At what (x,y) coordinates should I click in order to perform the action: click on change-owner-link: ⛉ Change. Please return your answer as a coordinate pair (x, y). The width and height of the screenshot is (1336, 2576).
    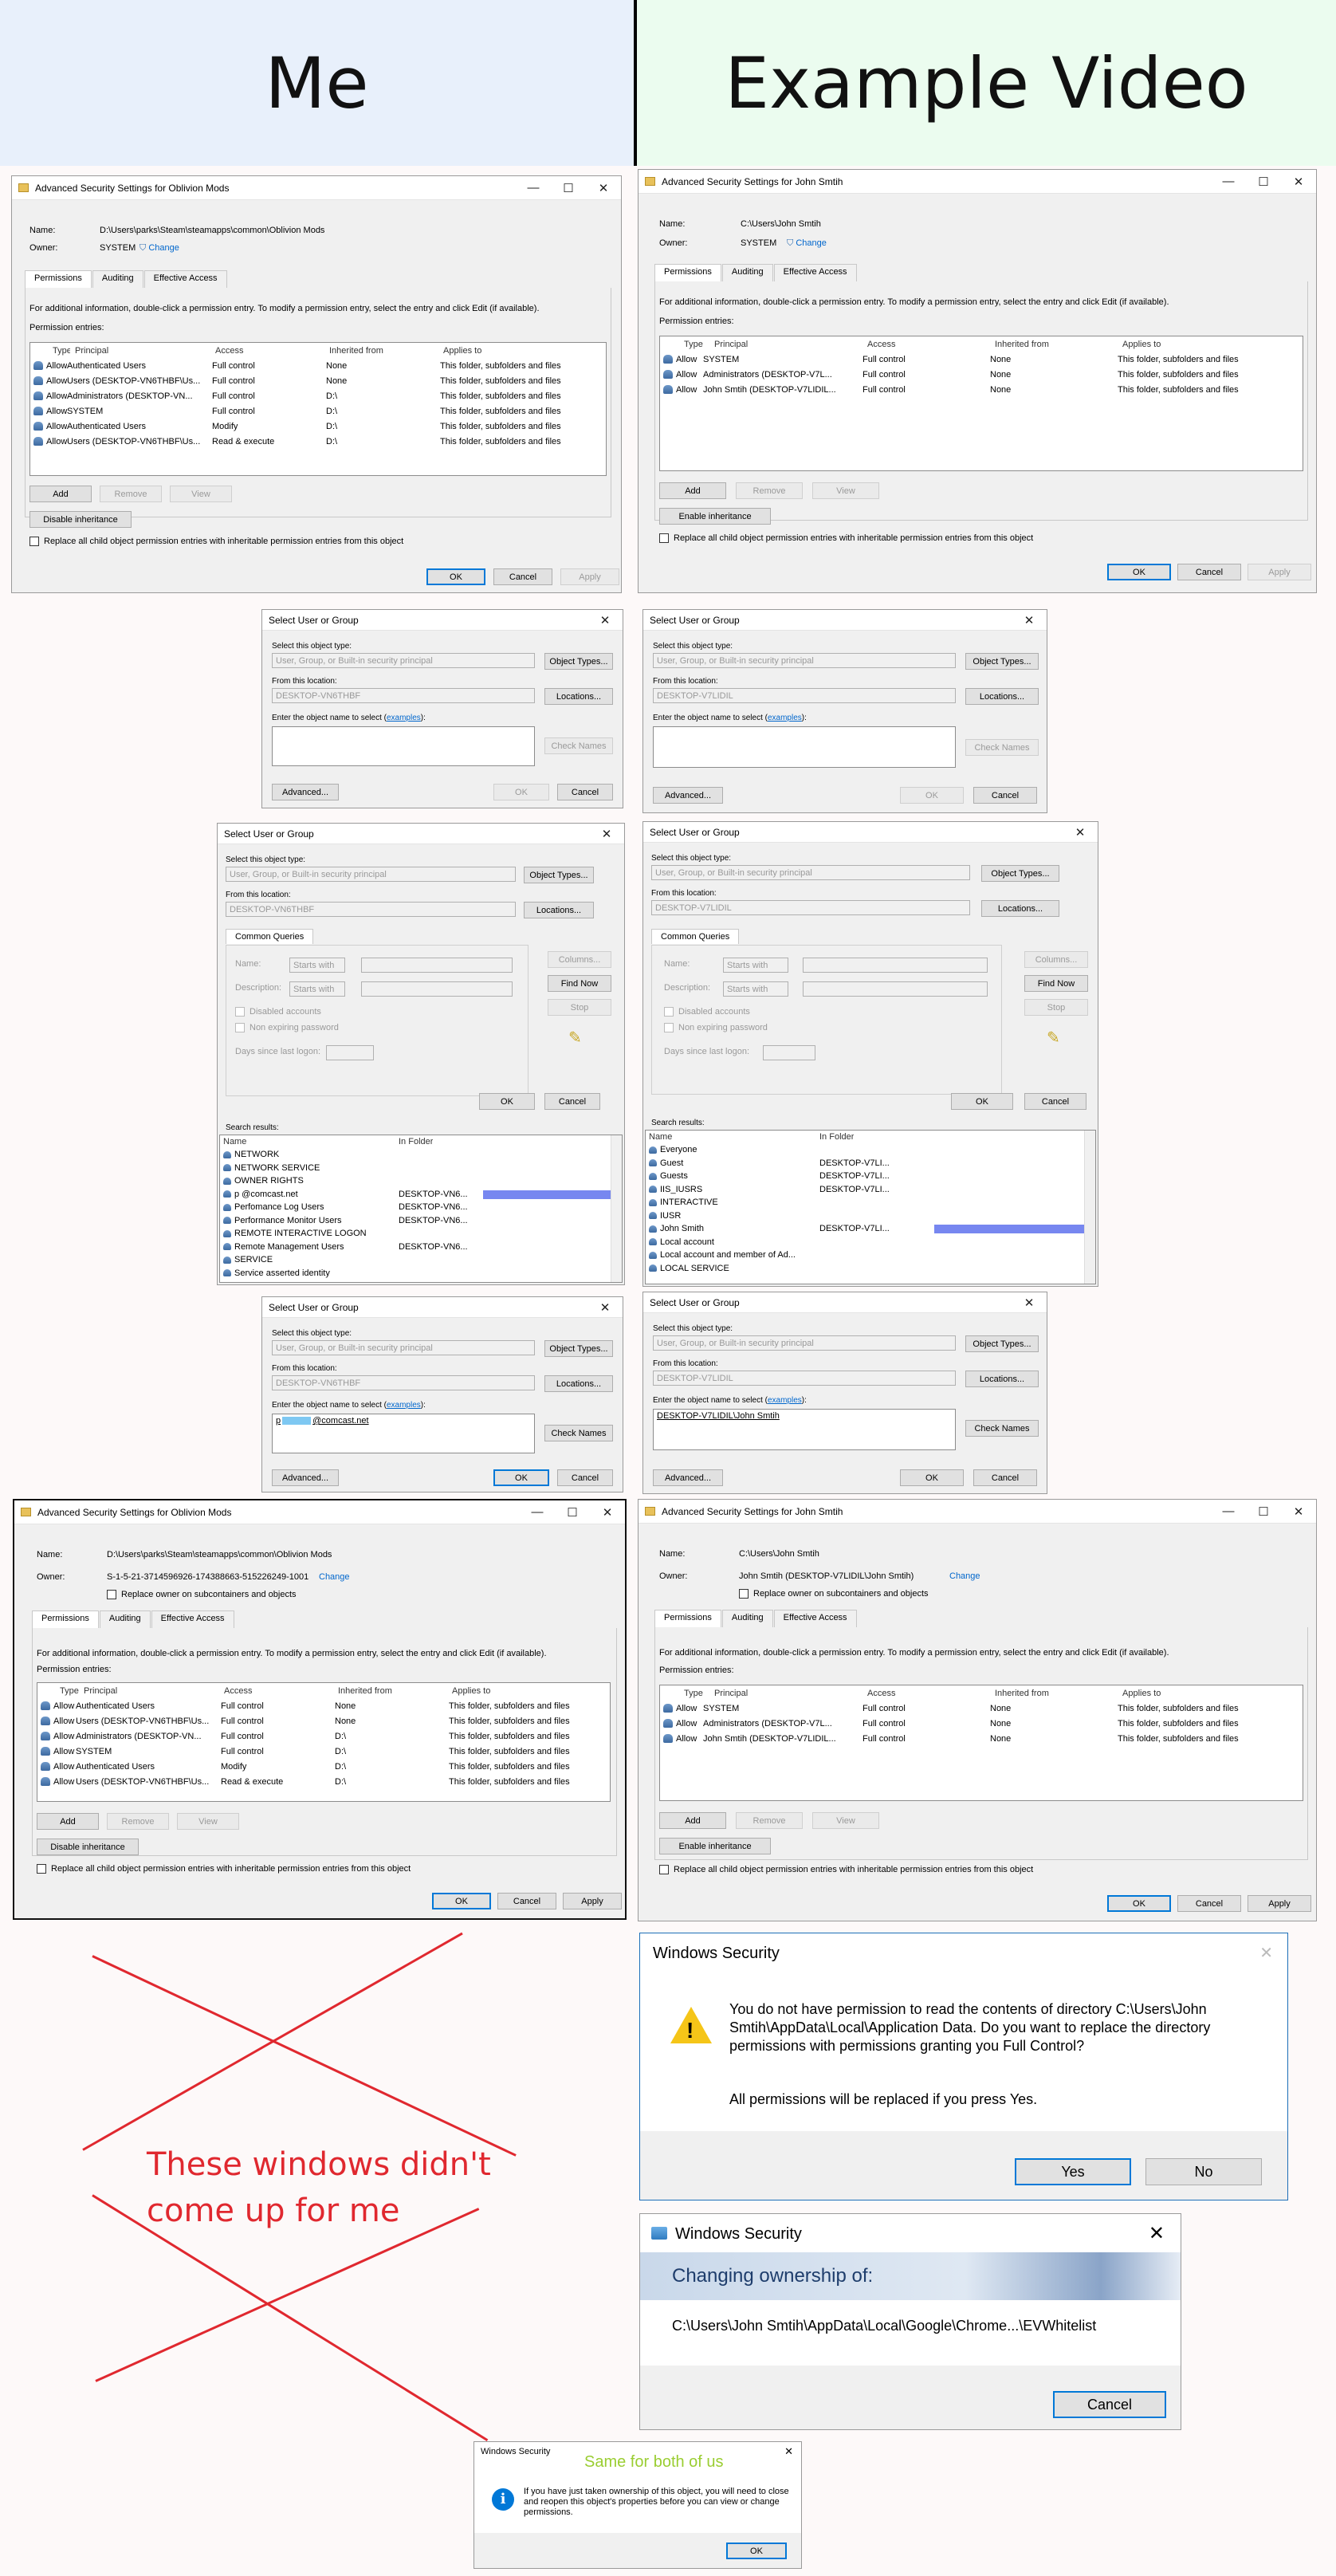
    Looking at the image, I should click on (807, 244).